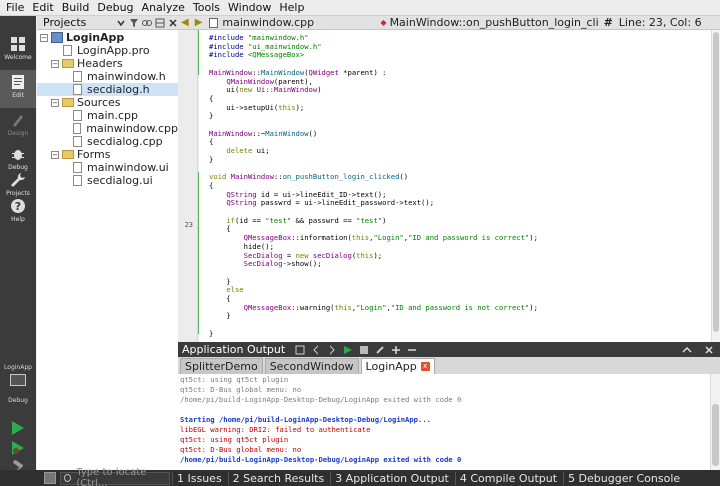 The width and height of the screenshot is (720, 486). Describe the element at coordinates (291, 8) in the screenshot. I see `menu-help: Help` at that location.